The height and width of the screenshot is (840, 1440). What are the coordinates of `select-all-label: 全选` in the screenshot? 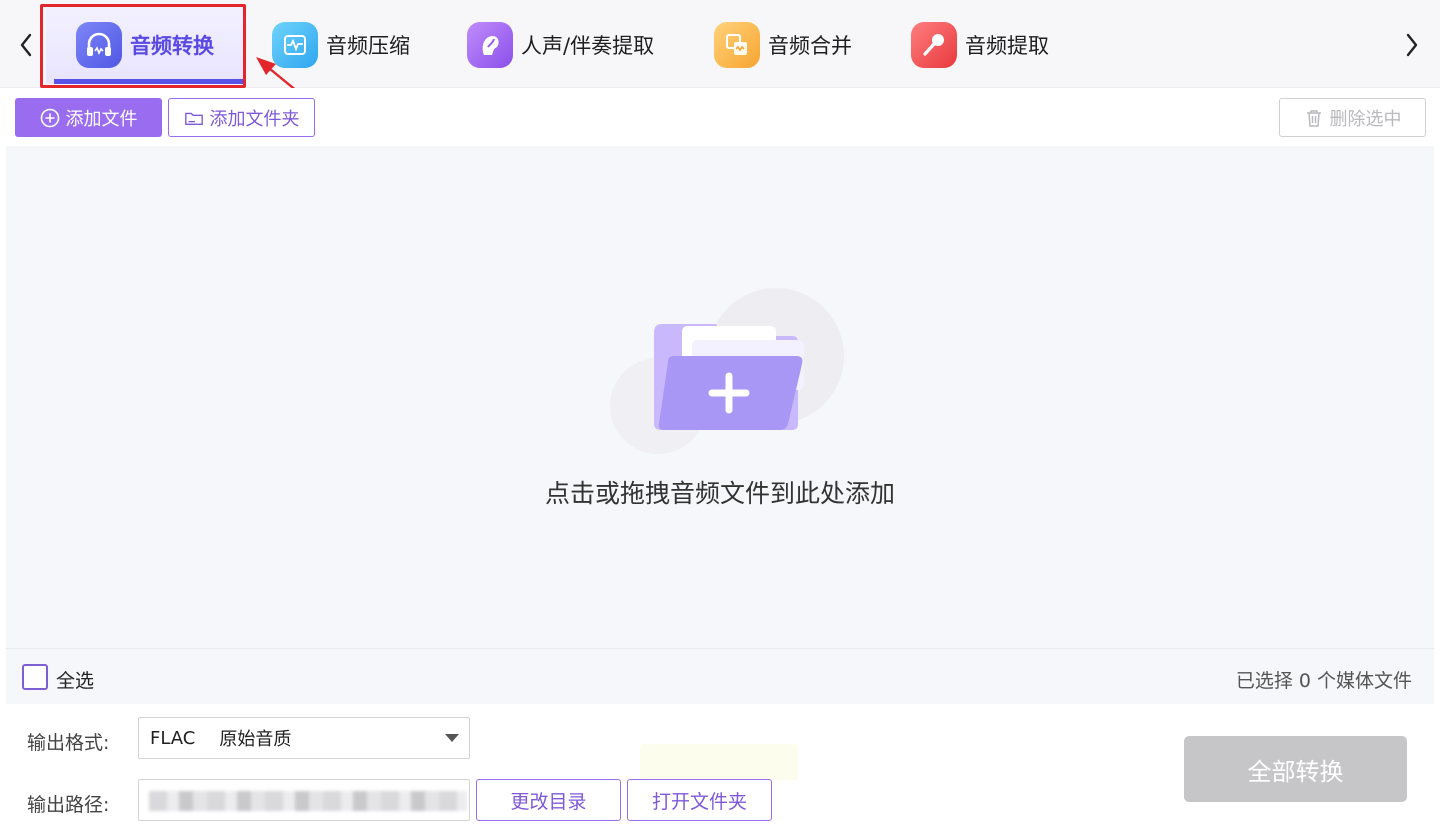 It's located at (75, 681).